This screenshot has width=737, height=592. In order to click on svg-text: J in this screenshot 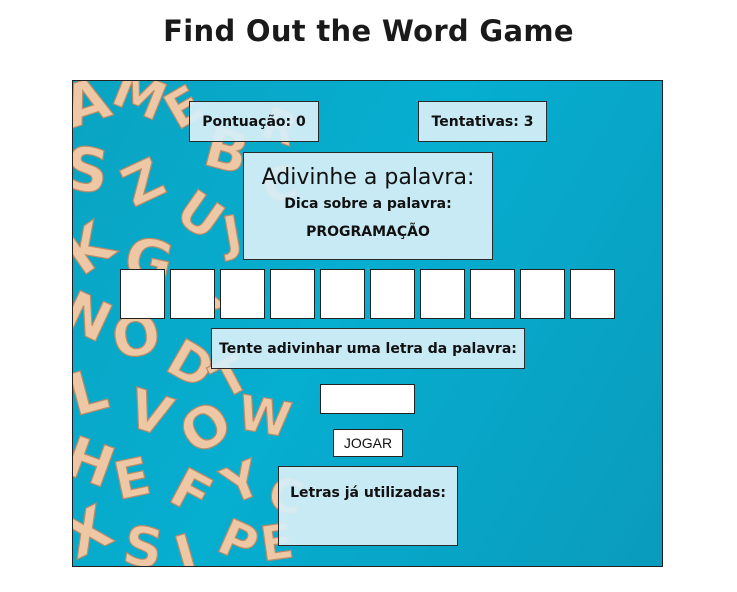, I will do `click(231, 234)`.